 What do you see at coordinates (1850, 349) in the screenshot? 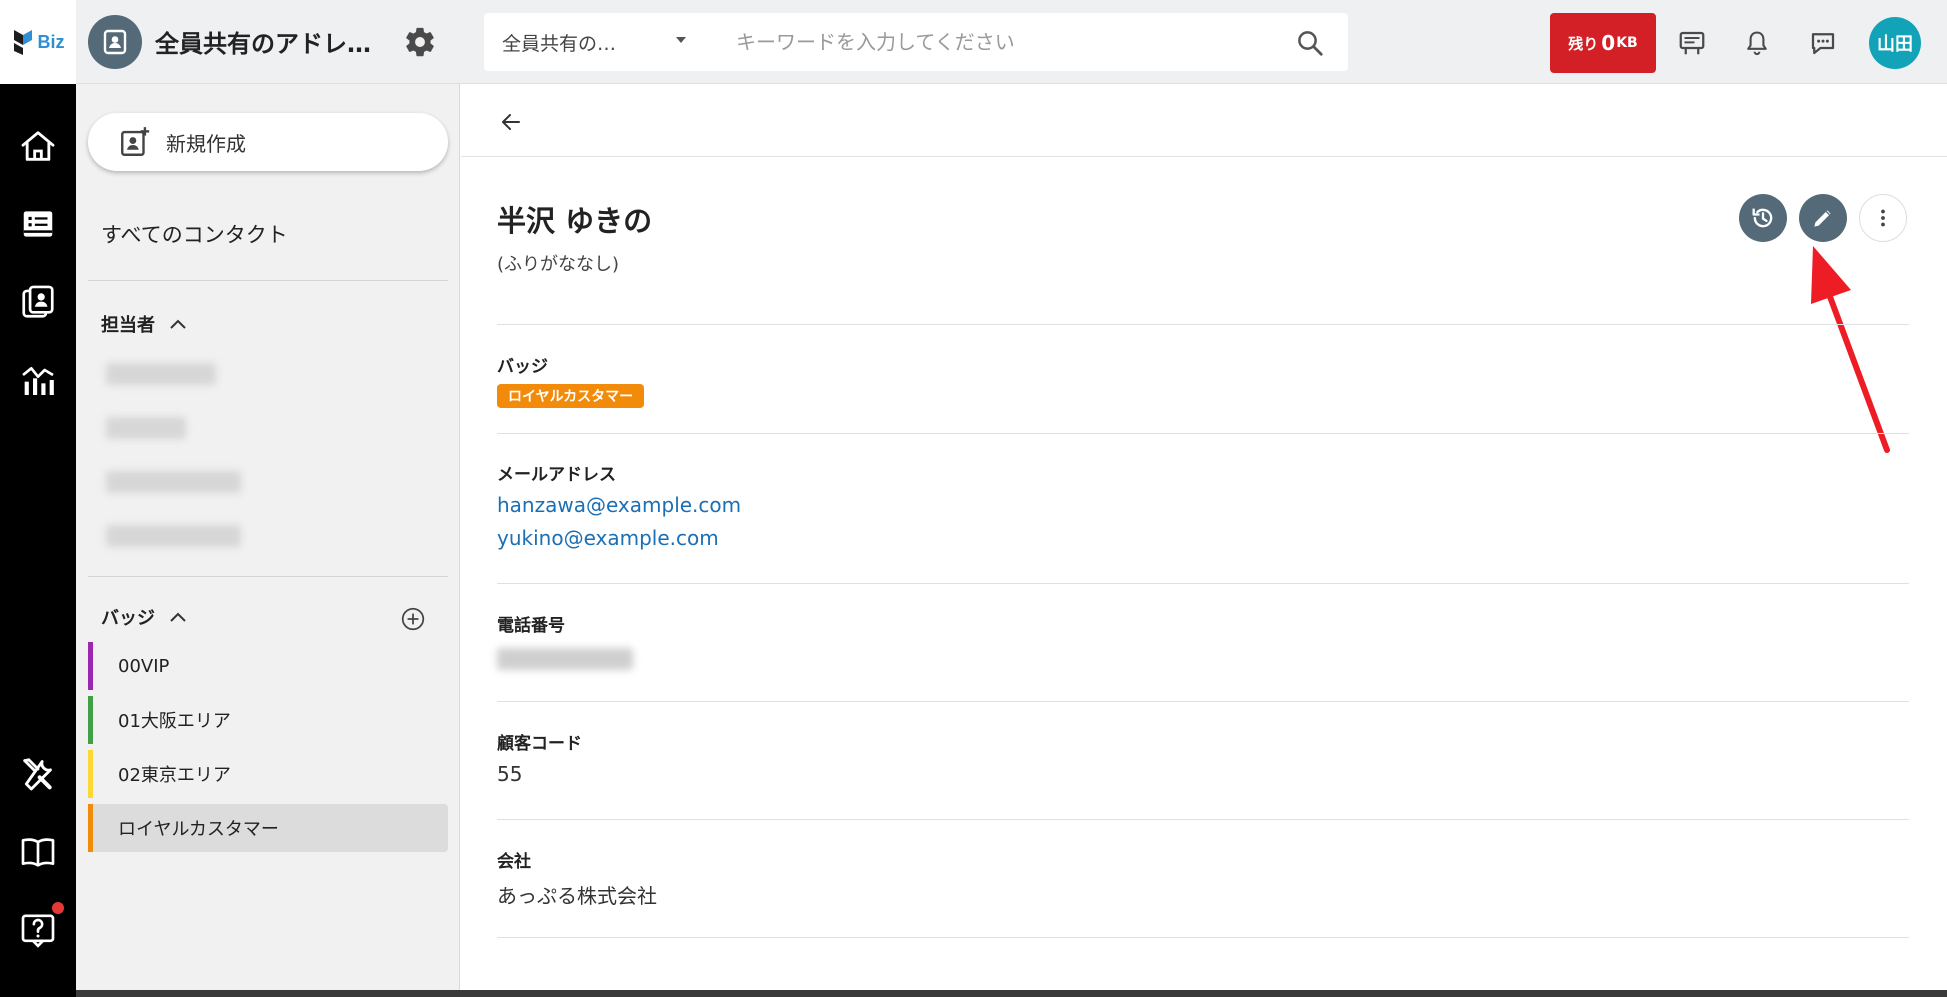
I see `annotation-arrow-icon` at bounding box center [1850, 349].